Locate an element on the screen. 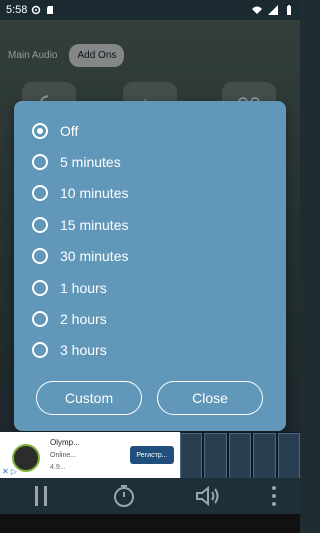  option-15-minutes: 15 minutes is located at coordinates (80, 225).